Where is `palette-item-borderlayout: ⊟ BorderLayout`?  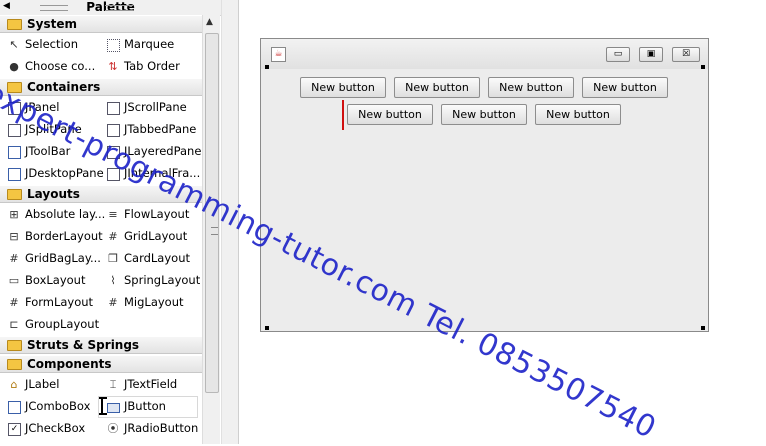 palette-item-borderlayout: ⊟ BorderLayout is located at coordinates (51, 237).